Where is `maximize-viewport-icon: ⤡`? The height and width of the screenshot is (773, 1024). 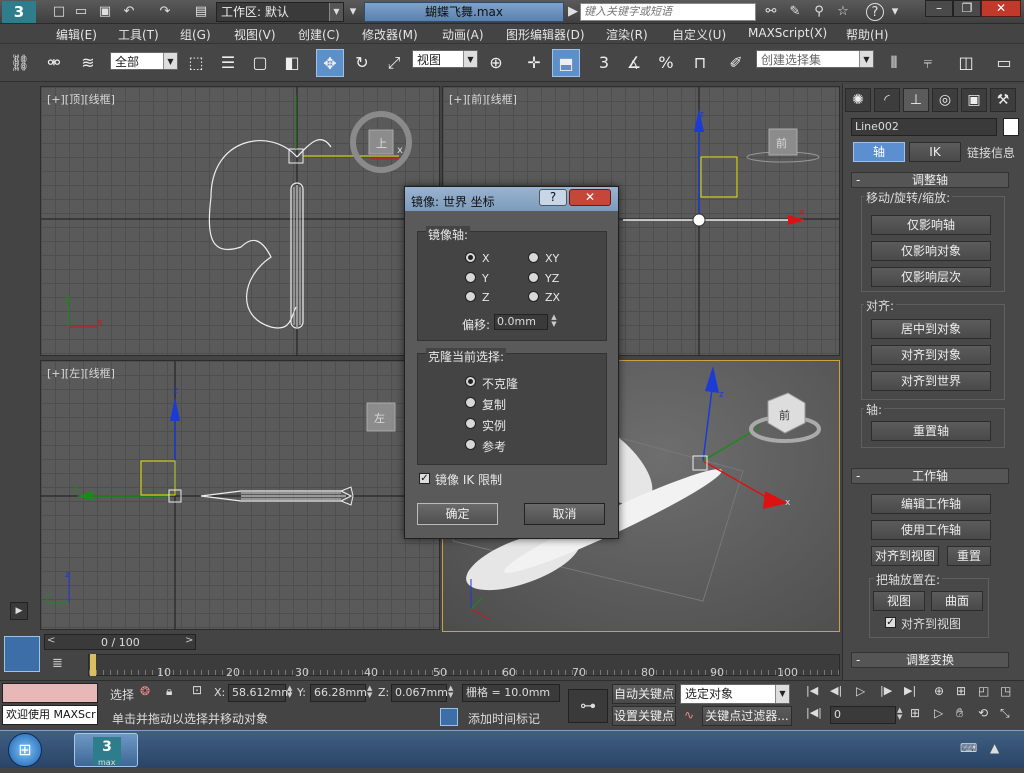
maximize-viewport-icon: ⤡ is located at coordinates (1009, 715).